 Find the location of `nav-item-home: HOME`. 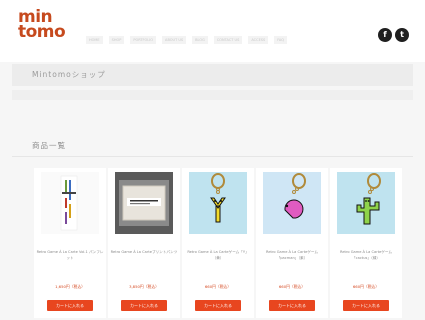

nav-item-home: HOME is located at coordinates (94, 40).